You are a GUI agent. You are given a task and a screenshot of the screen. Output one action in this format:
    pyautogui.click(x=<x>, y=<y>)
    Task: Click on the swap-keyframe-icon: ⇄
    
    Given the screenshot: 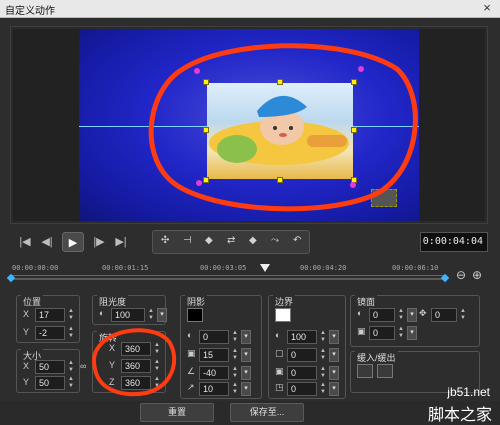 What is the action you would take?
    pyautogui.click(x=231, y=240)
    